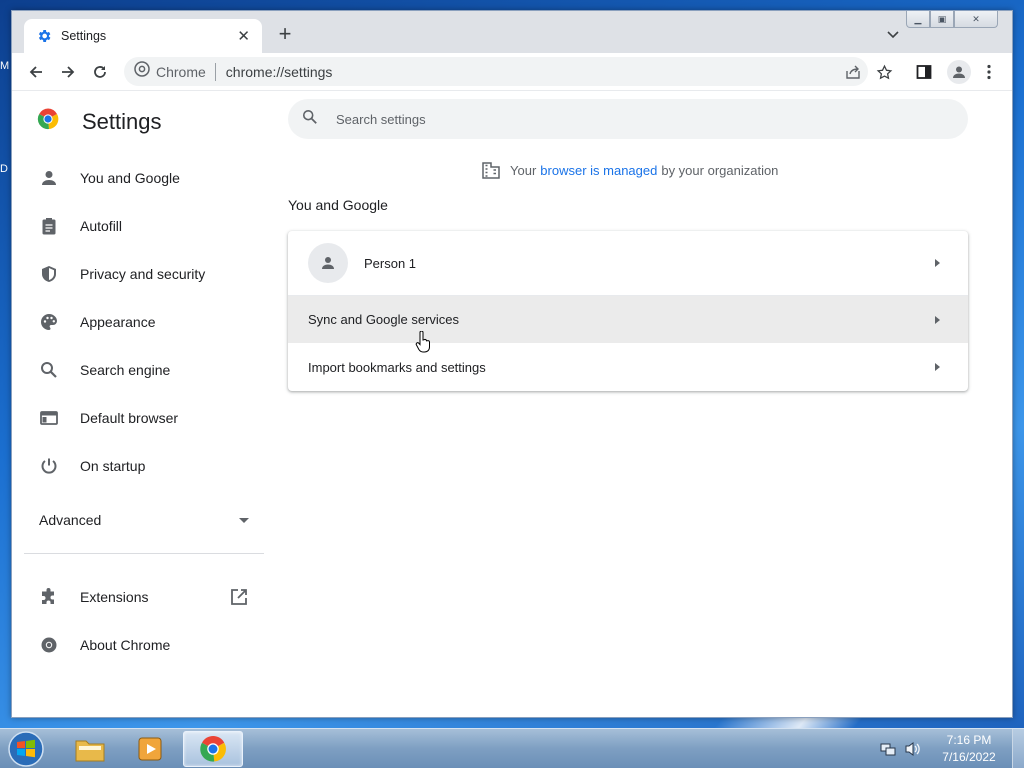 Image resolution: width=1024 pixels, height=768 pixels. Describe the element at coordinates (969, 757) in the screenshot. I see `clock-date: 7/16/2022` at that location.